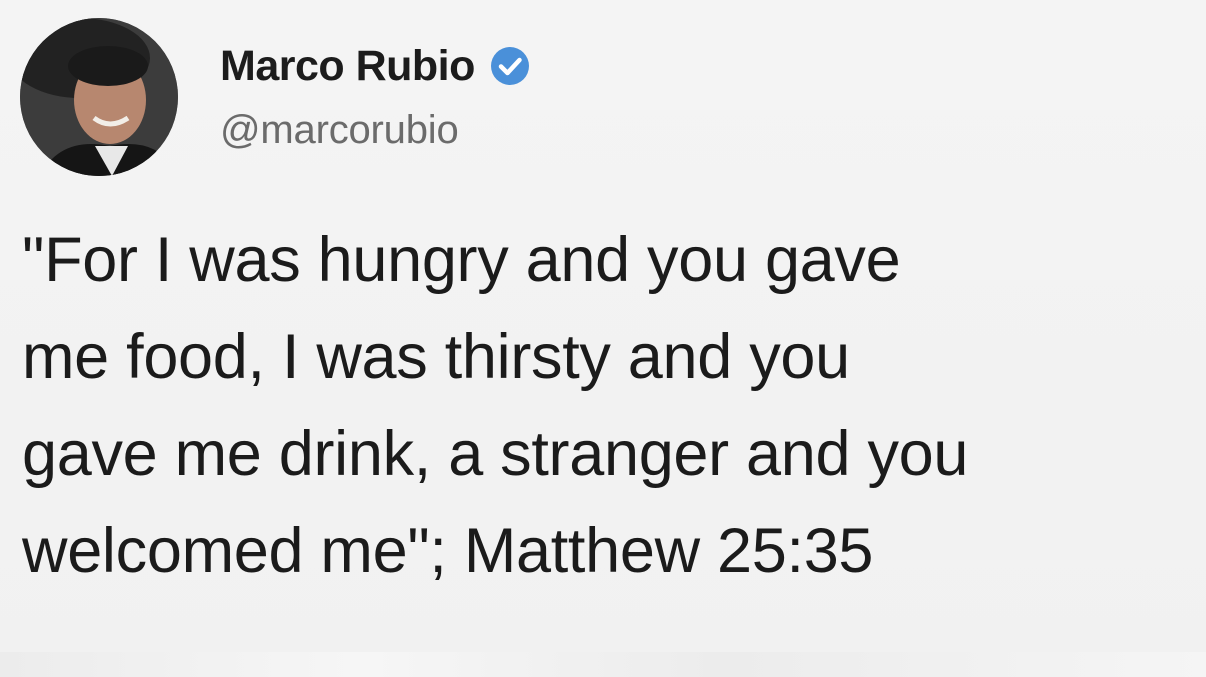  I want to click on profile-photo-icon, so click(99, 97).